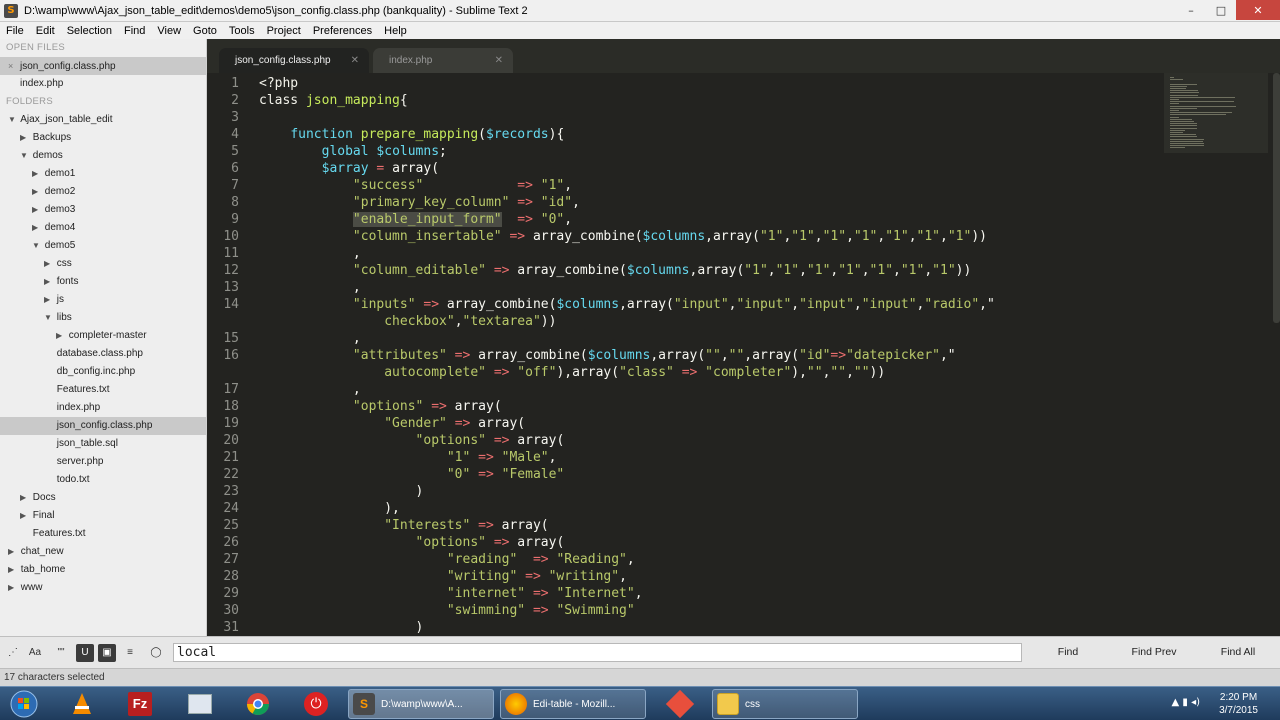  Describe the element at coordinates (35, 653) in the screenshot. I see `case-sensitive-toggle: Aa` at that location.